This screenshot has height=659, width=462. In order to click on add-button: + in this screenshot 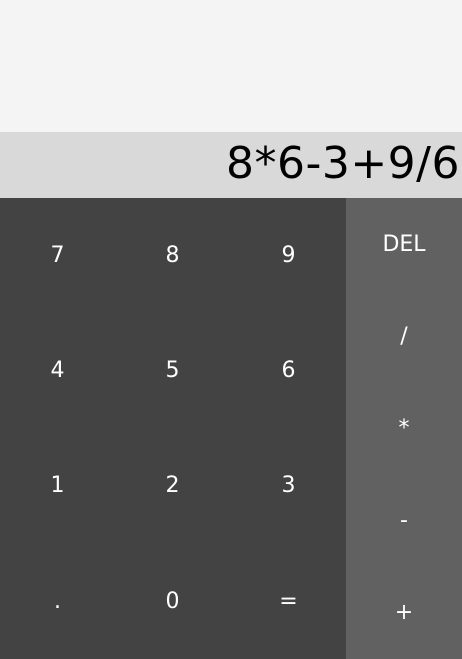, I will do `click(404, 612)`.